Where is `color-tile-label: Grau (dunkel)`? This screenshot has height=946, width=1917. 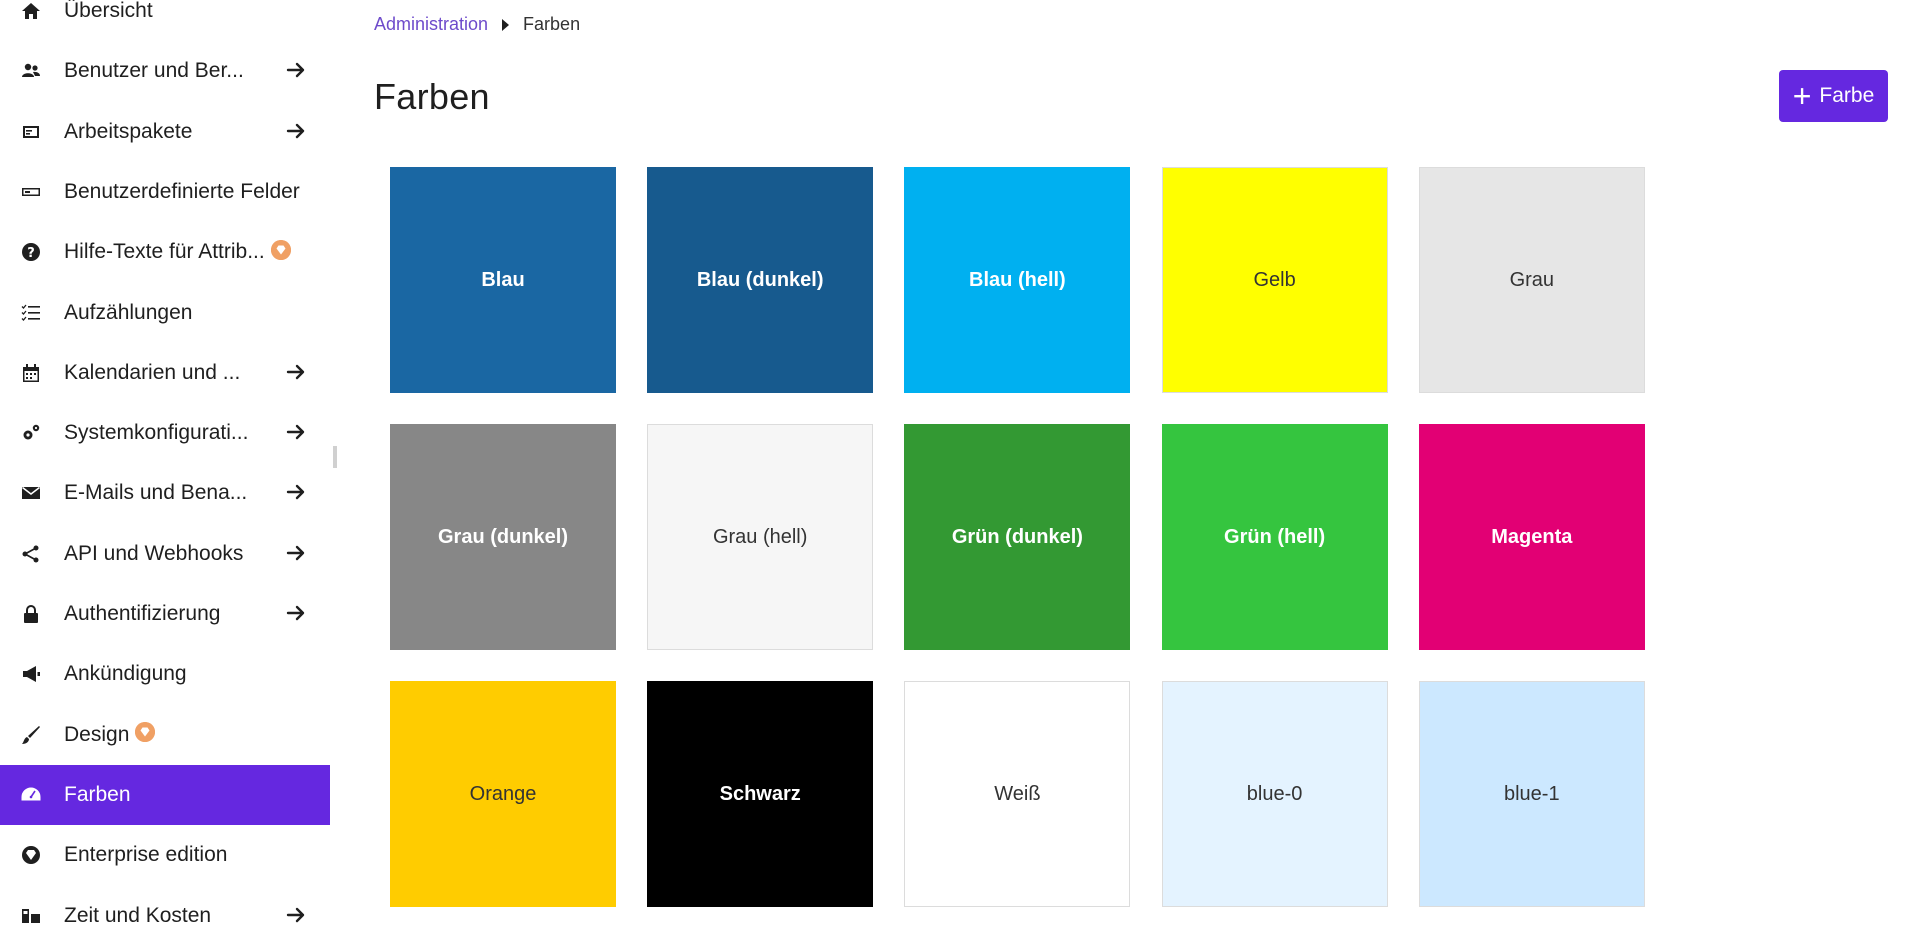 color-tile-label: Grau (dunkel) is located at coordinates (502, 536).